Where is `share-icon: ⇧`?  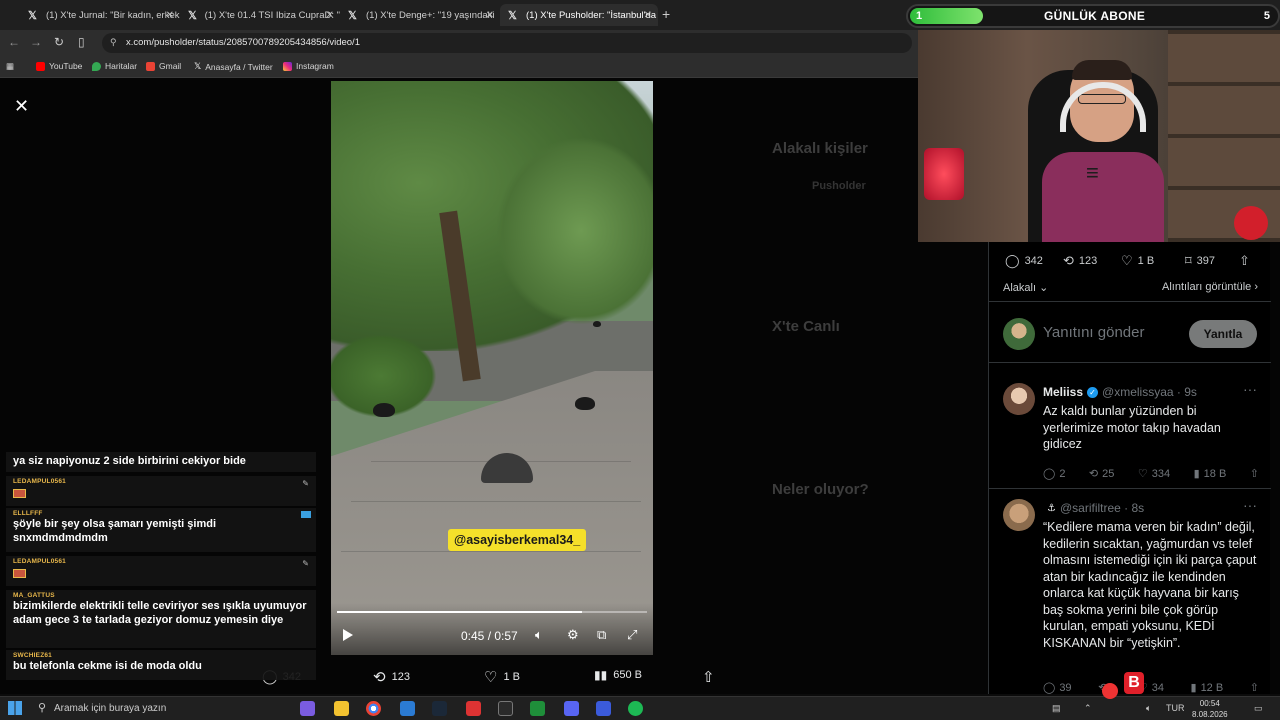
share-icon: ⇧ is located at coordinates (1254, 688).